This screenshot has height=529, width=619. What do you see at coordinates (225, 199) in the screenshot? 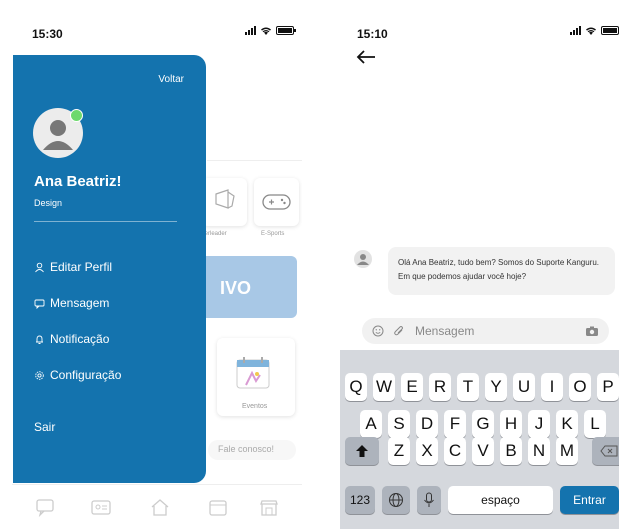
I see `megaphone-icon` at bounding box center [225, 199].